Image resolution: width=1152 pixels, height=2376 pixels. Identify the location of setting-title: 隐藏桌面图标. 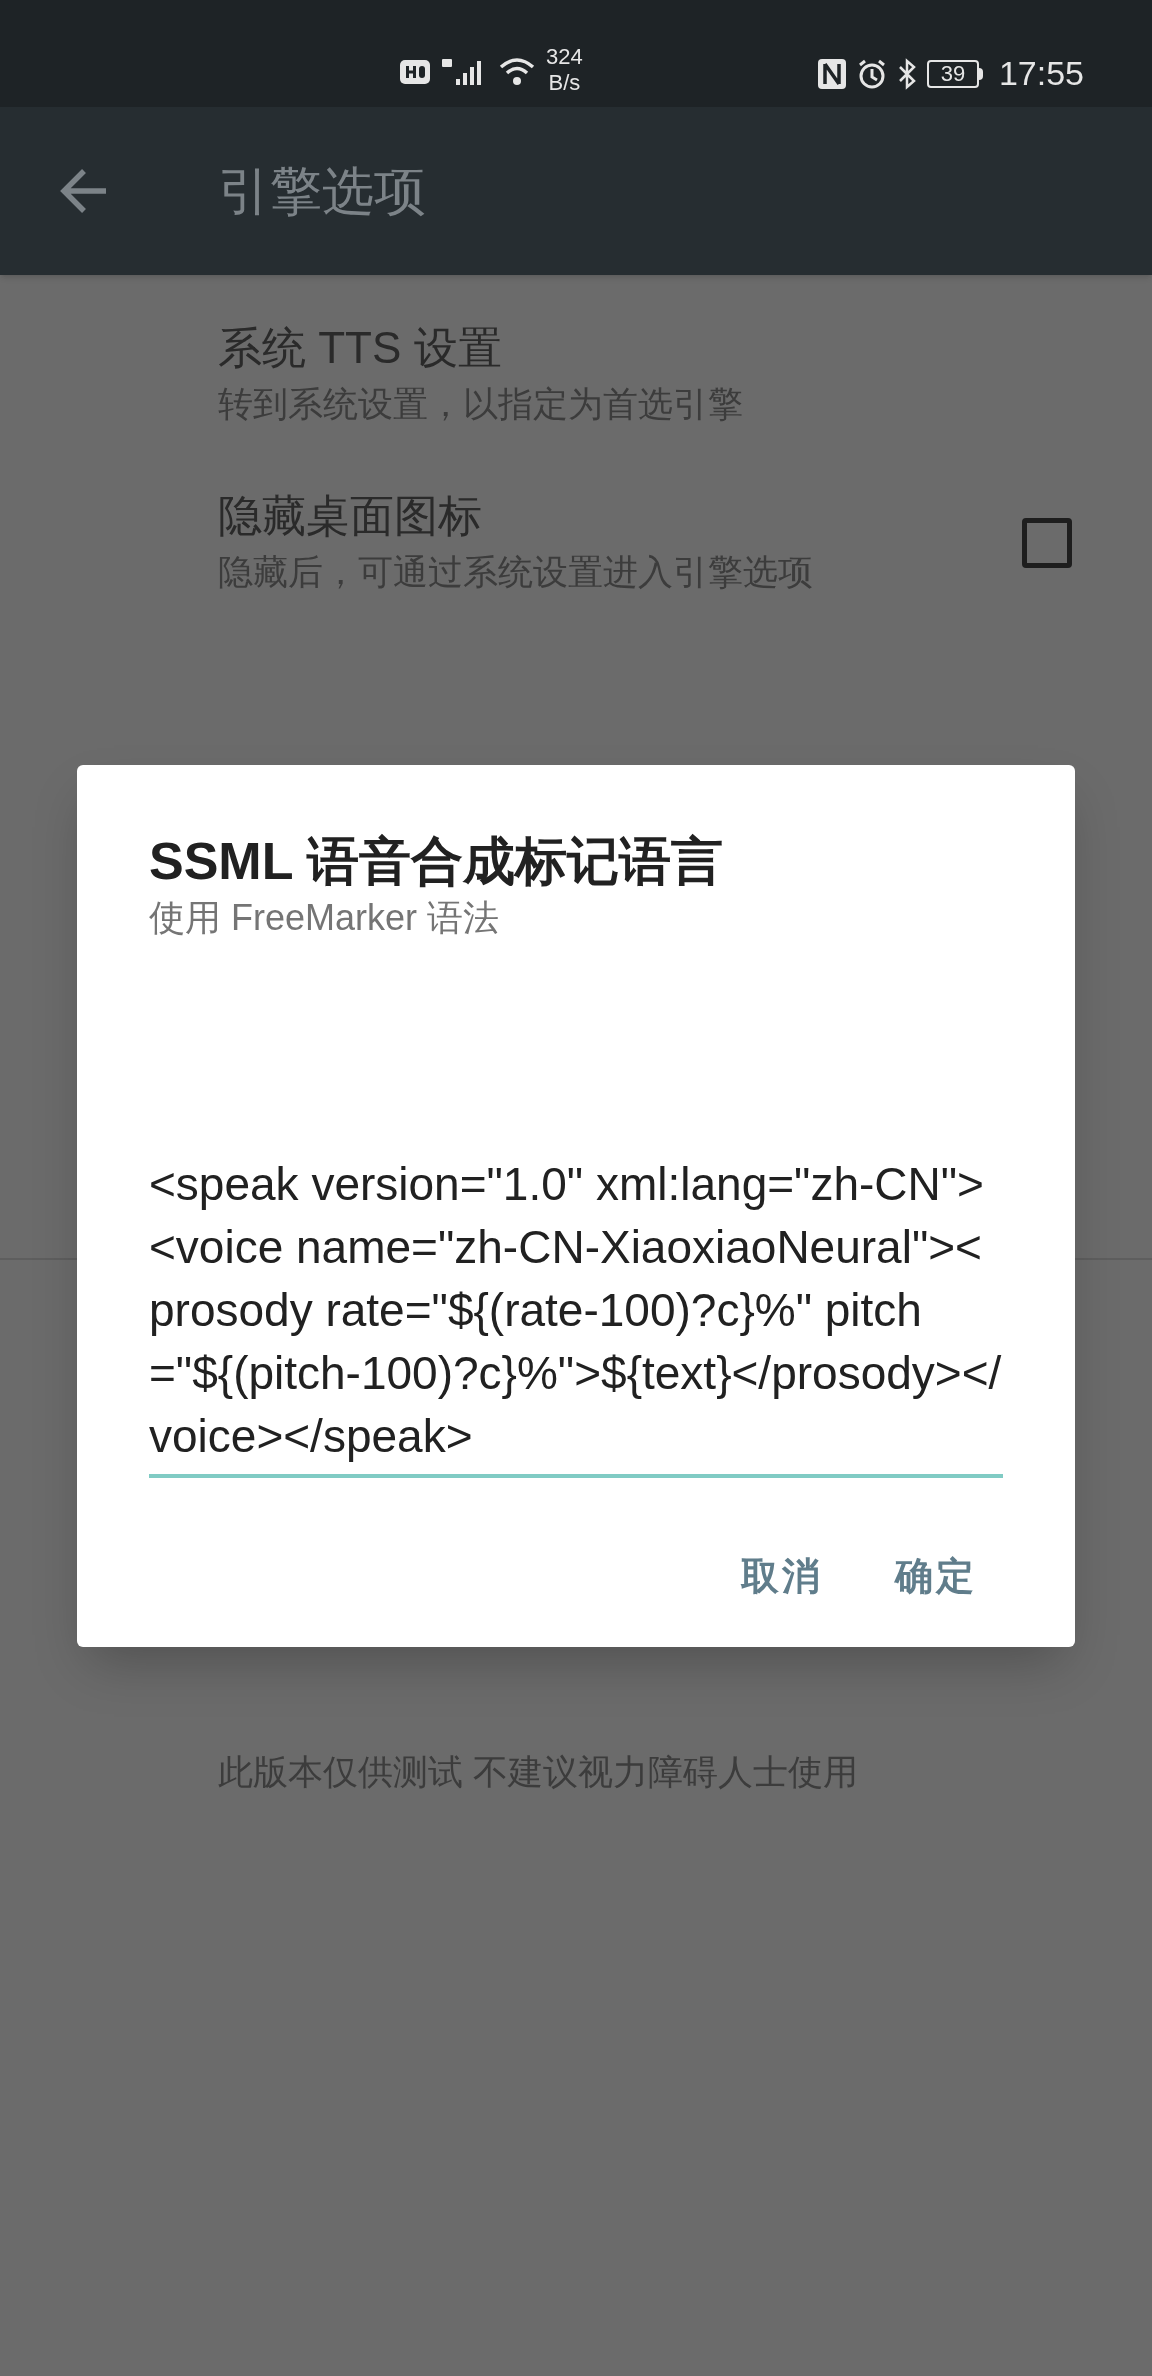
(620, 516).